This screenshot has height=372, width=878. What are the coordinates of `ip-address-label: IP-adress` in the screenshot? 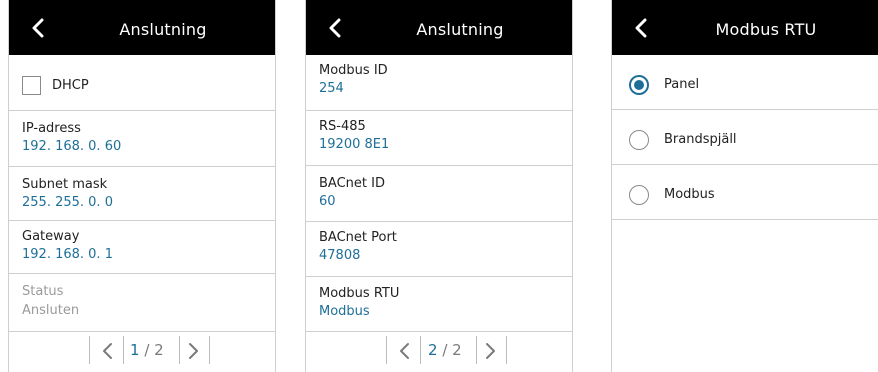 It's located at (51, 128).